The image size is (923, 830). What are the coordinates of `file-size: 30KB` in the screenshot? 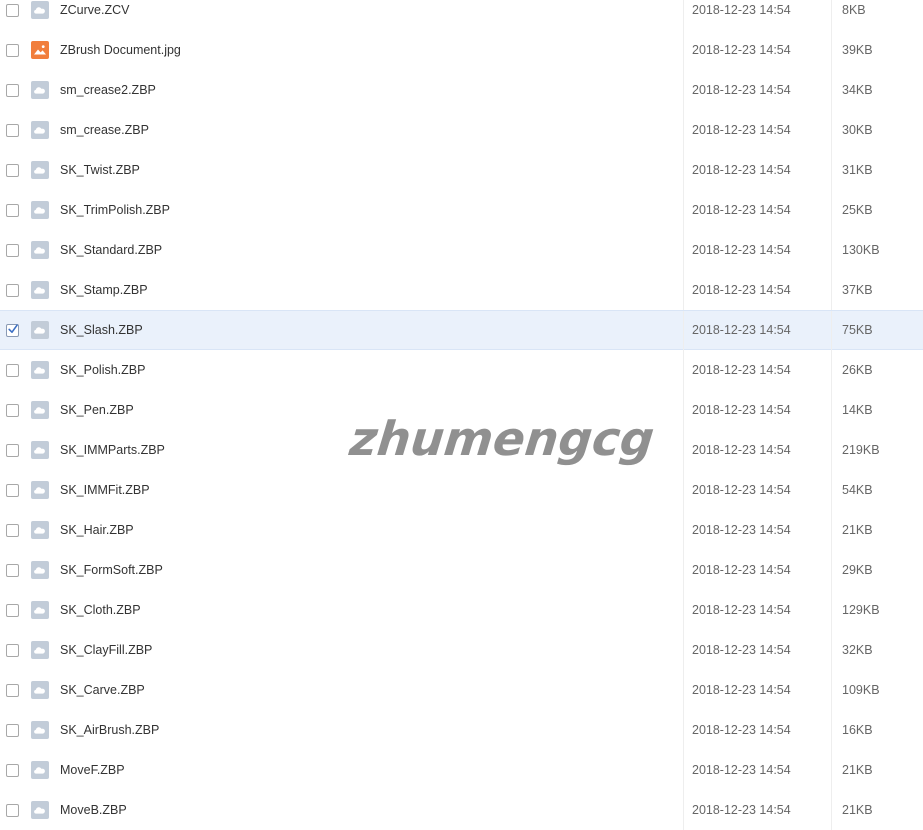 It's located at (857, 130).